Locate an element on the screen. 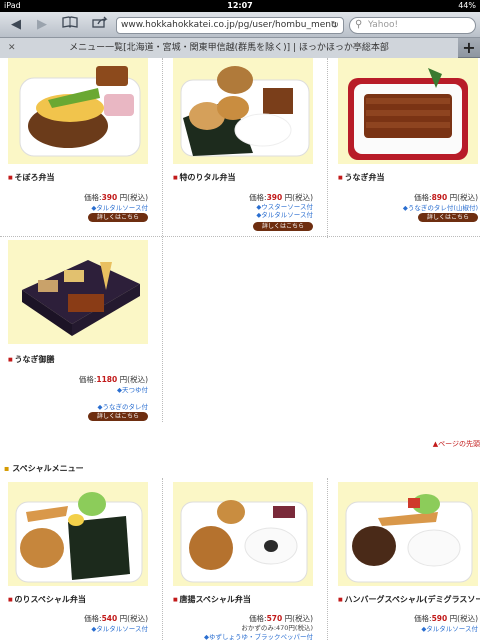  price-value: 390 is located at coordinates (109, 197).